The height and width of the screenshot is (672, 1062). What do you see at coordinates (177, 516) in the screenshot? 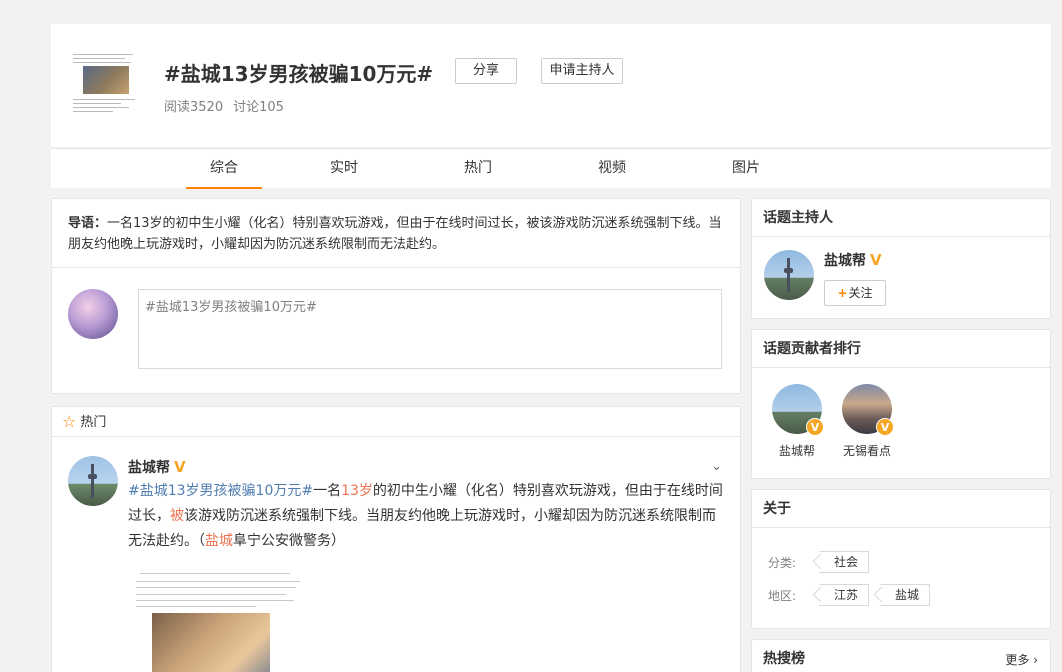
I see `post-highlight: 被` at bounding box center [177, 516].